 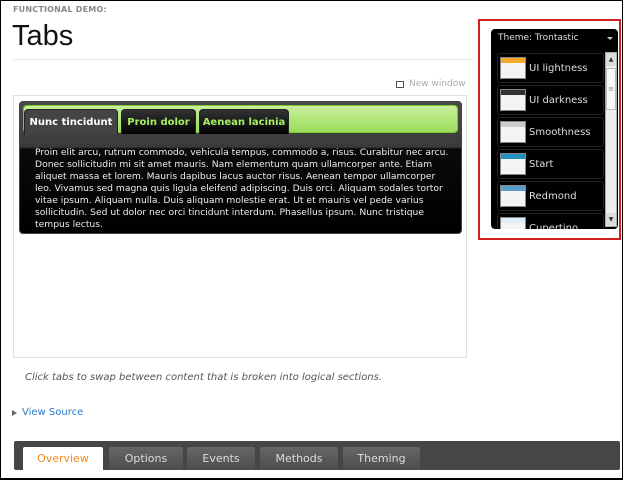 I want to click on theme-item-label: Cupertino, so click(x=554, y=226).